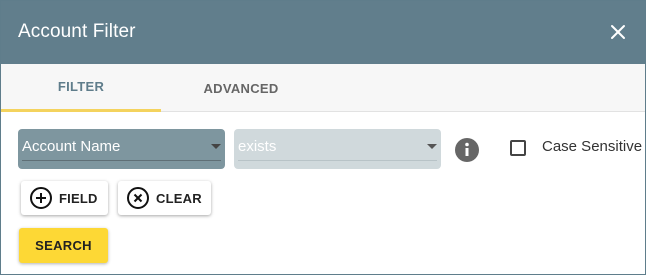 This screenshot has height=275, width=646. What do you see at coordinates (71, 146) in the screenshot?
I see `field-select-value: Account Name` at bounding box center [71, 146].